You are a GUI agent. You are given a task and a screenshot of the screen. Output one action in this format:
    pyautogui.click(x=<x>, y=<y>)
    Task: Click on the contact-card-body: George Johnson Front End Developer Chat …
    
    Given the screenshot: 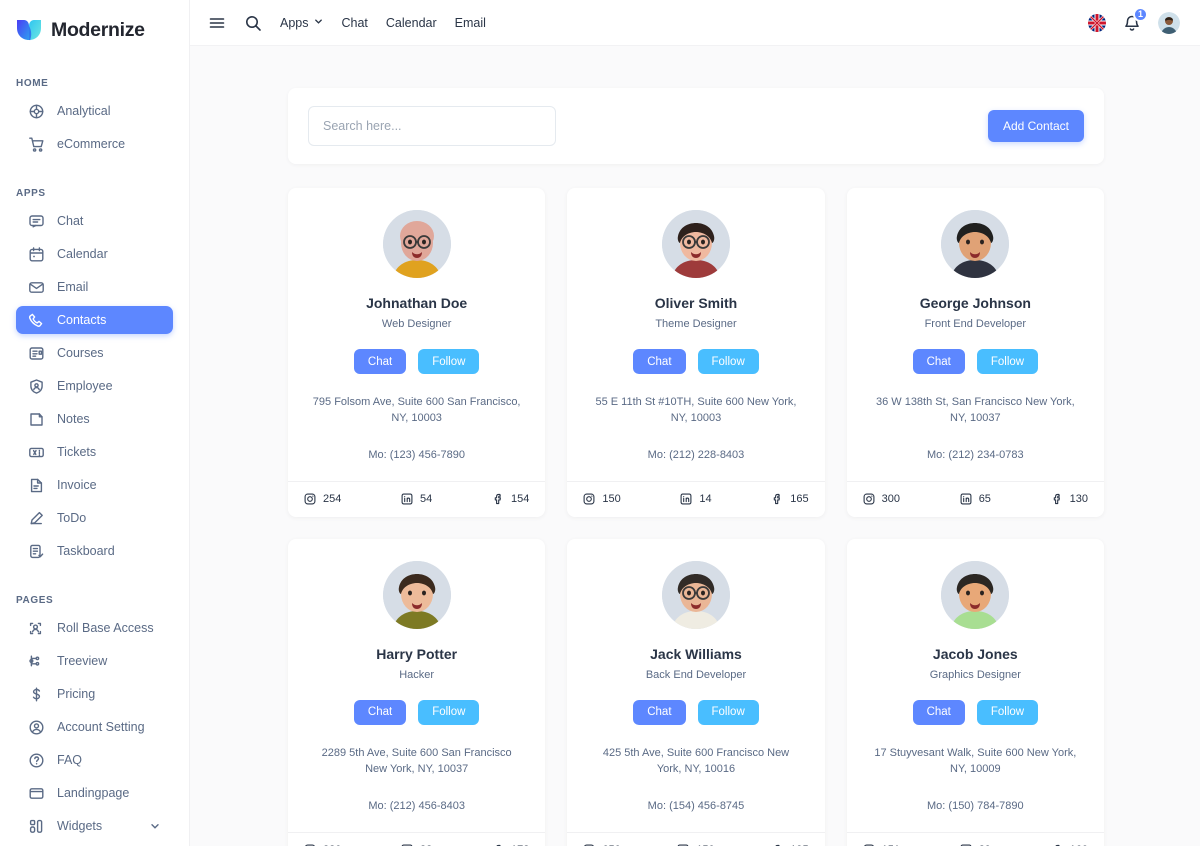 What is the action you would take?
    pyautogui.click(x=975, y=334)
    